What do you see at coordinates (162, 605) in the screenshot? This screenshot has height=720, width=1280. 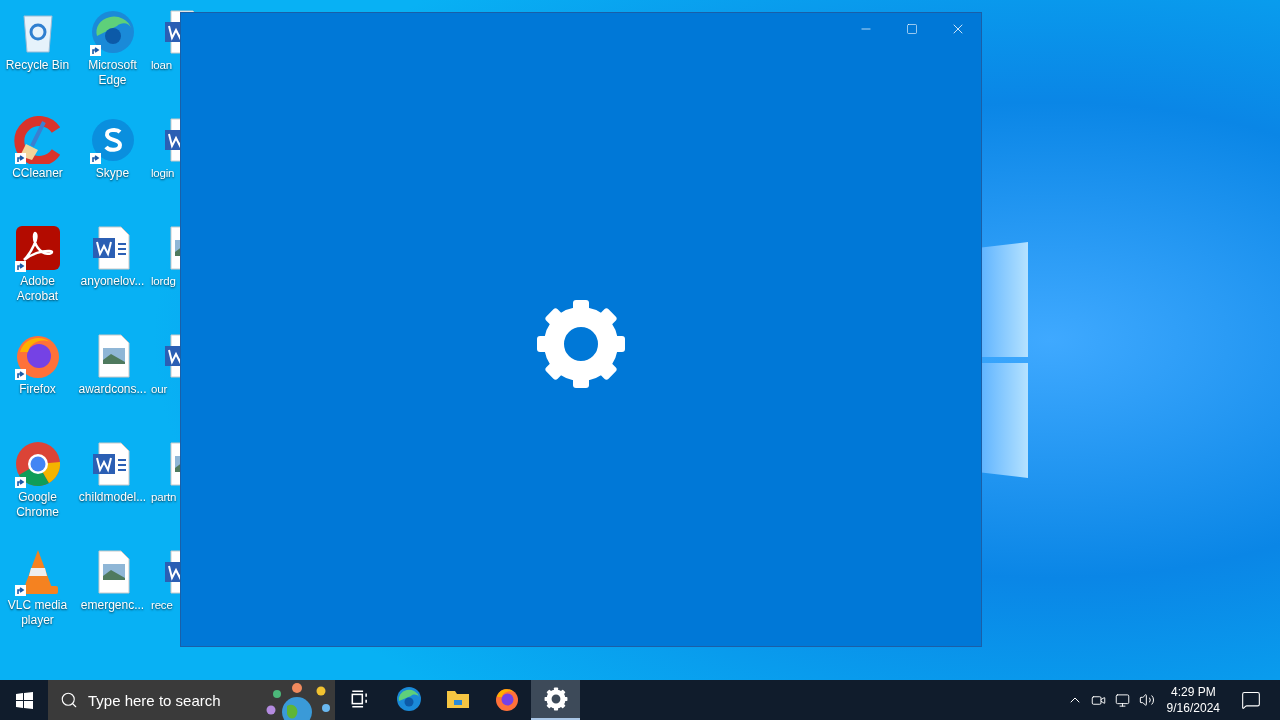 I see `desktop-icon-label: rece` at bounding box center [162, 605].